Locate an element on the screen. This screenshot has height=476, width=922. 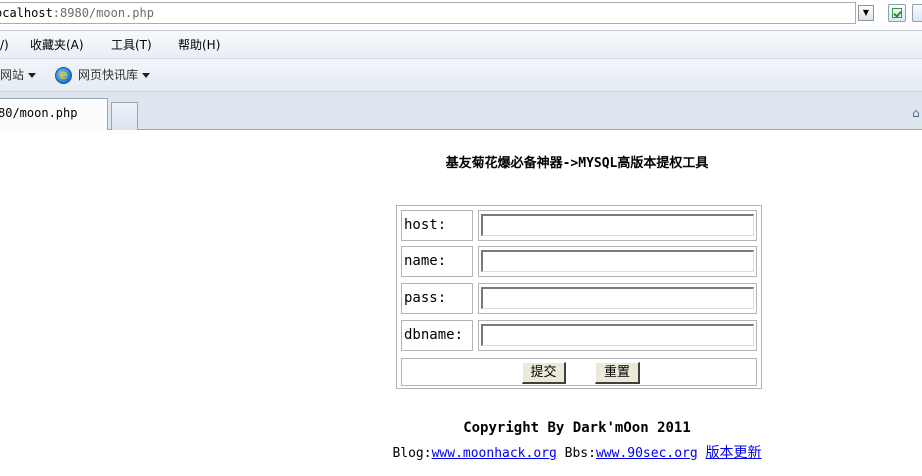
name-cell is located at coordinates (617, 261).